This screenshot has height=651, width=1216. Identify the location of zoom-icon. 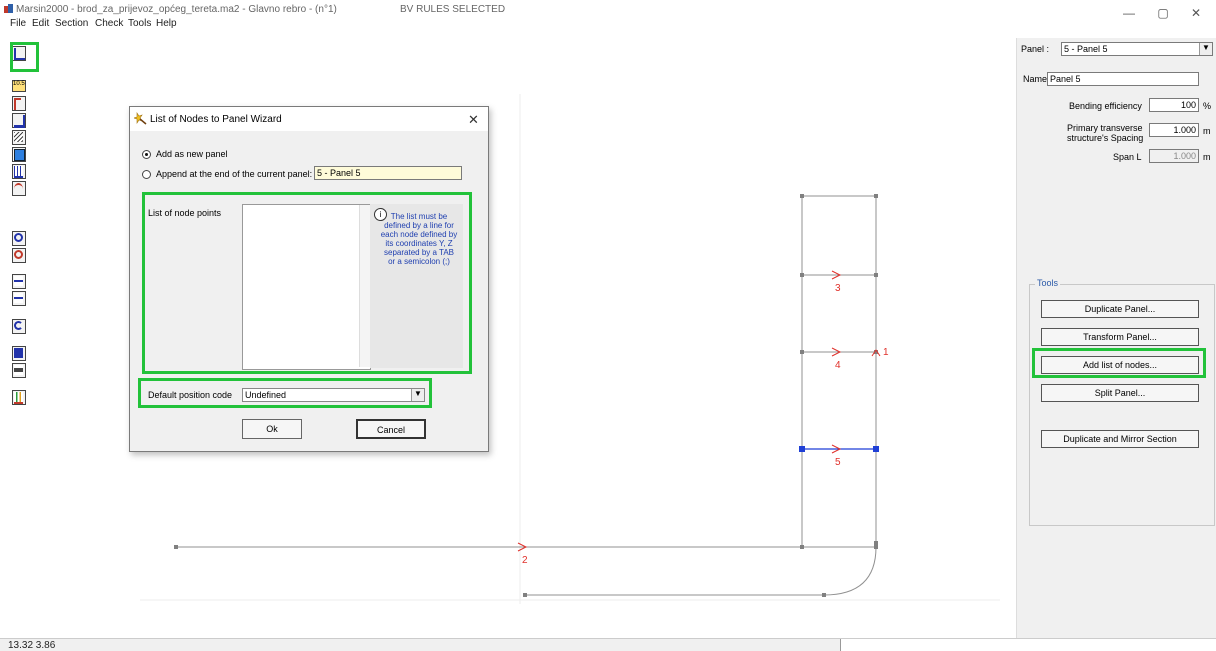
(18, 237).